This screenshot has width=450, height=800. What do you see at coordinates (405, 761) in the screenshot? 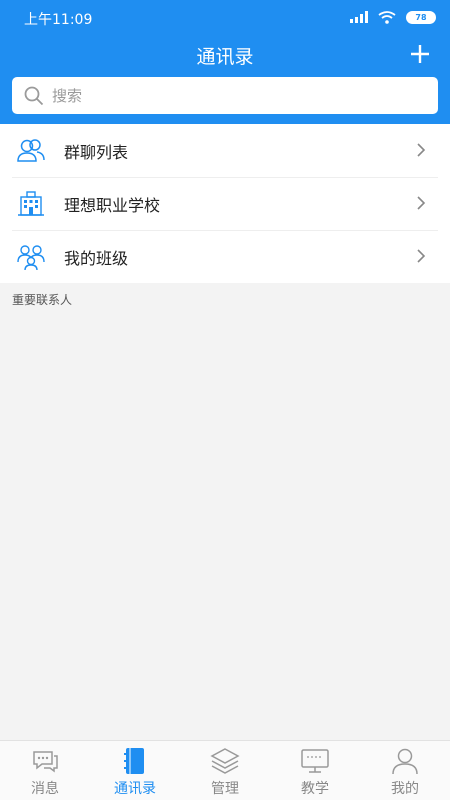
I see `profile-icon` at bounding box center [405, 761].